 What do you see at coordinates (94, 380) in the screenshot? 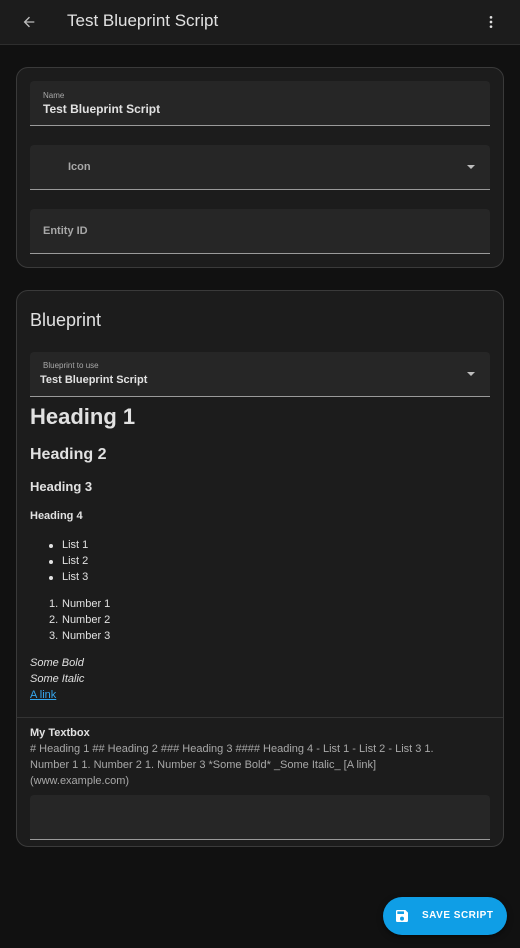
I see `blueprint-select-value: Test Blueprint Script` at bounding box center [94, 380].